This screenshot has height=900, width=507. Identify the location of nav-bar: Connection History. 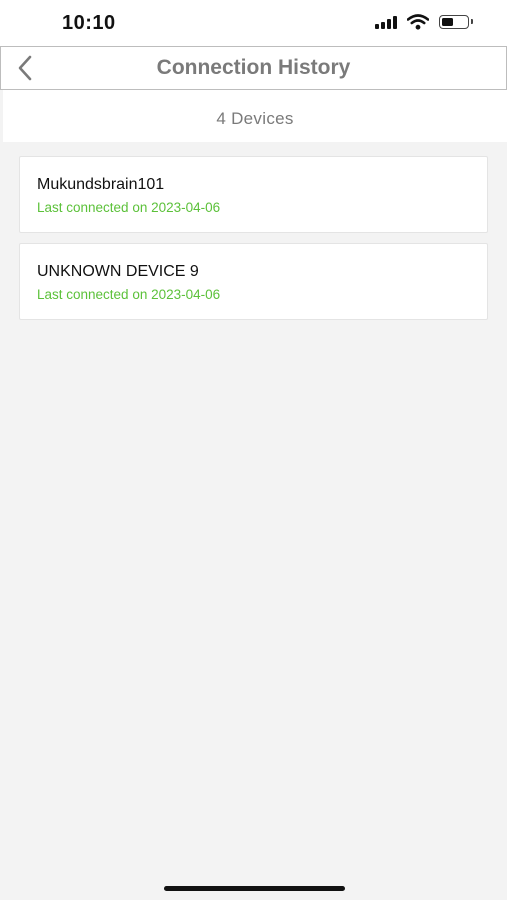
(253, 68).